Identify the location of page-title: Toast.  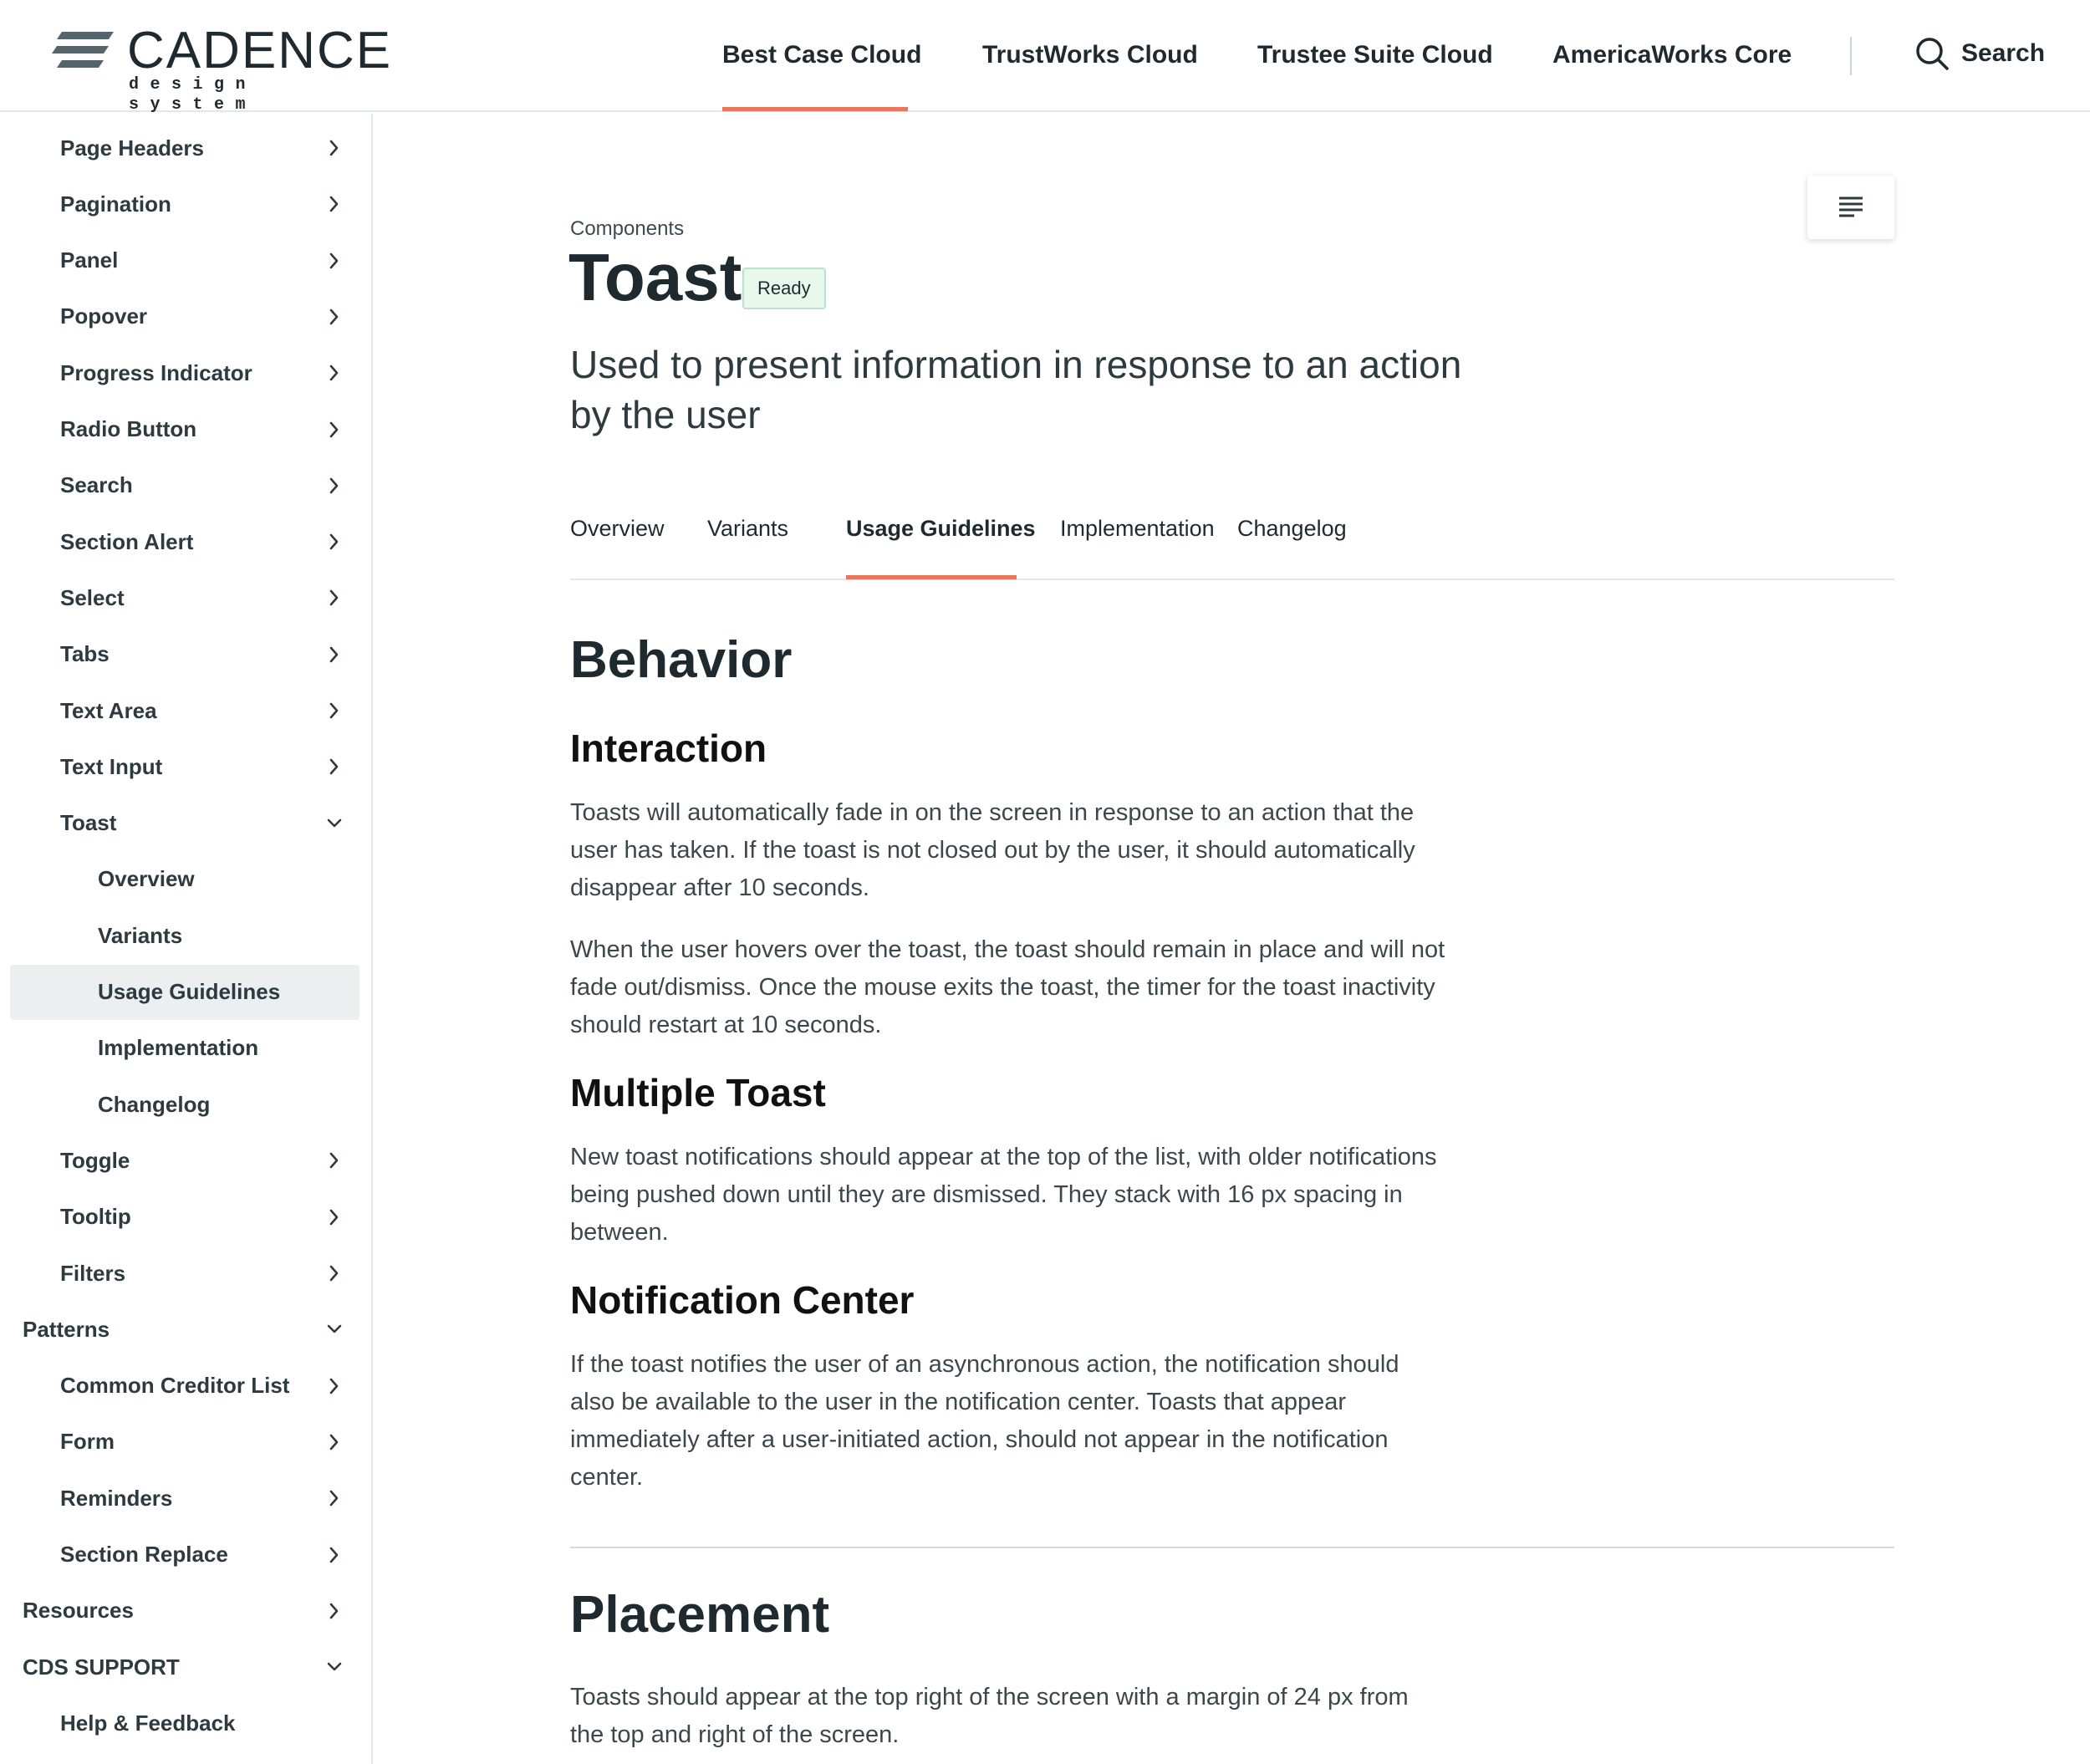
(655, 277).